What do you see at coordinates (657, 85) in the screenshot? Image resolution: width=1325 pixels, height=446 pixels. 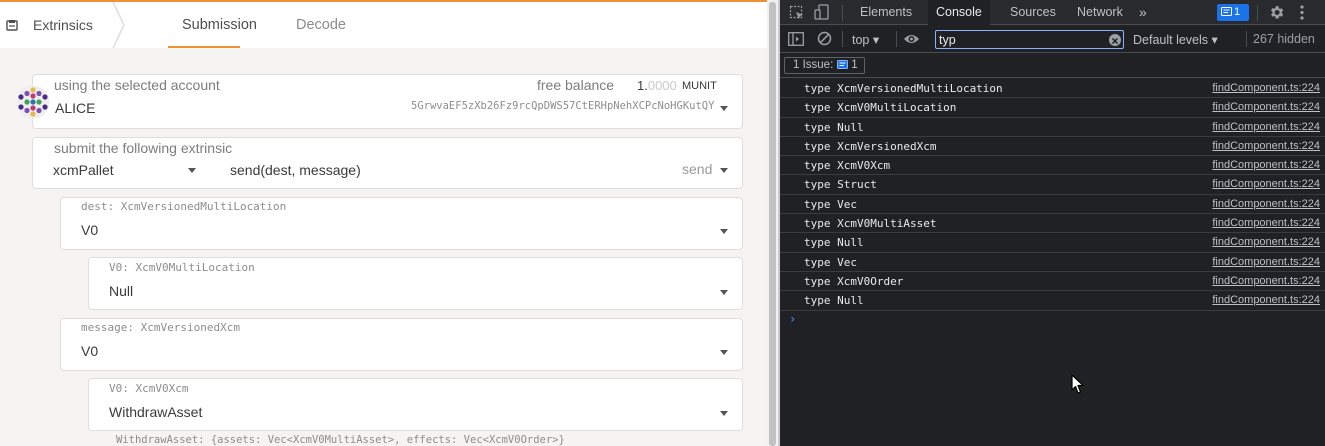 I see `balance-value: 1.0000` at bounding box center [657, 85].